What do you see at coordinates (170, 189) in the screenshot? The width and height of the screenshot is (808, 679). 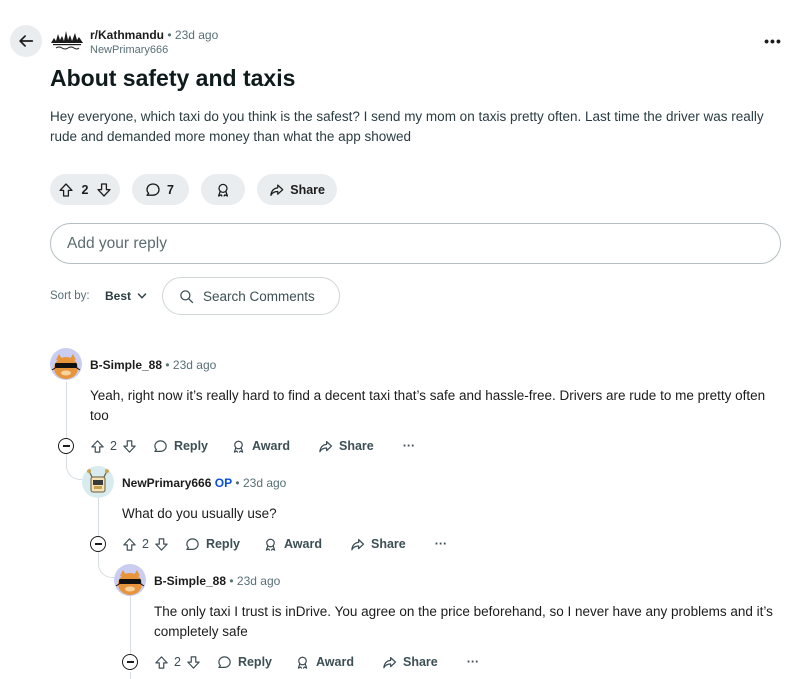 I see `comment-count: 7` at bounding box center [170, 189].